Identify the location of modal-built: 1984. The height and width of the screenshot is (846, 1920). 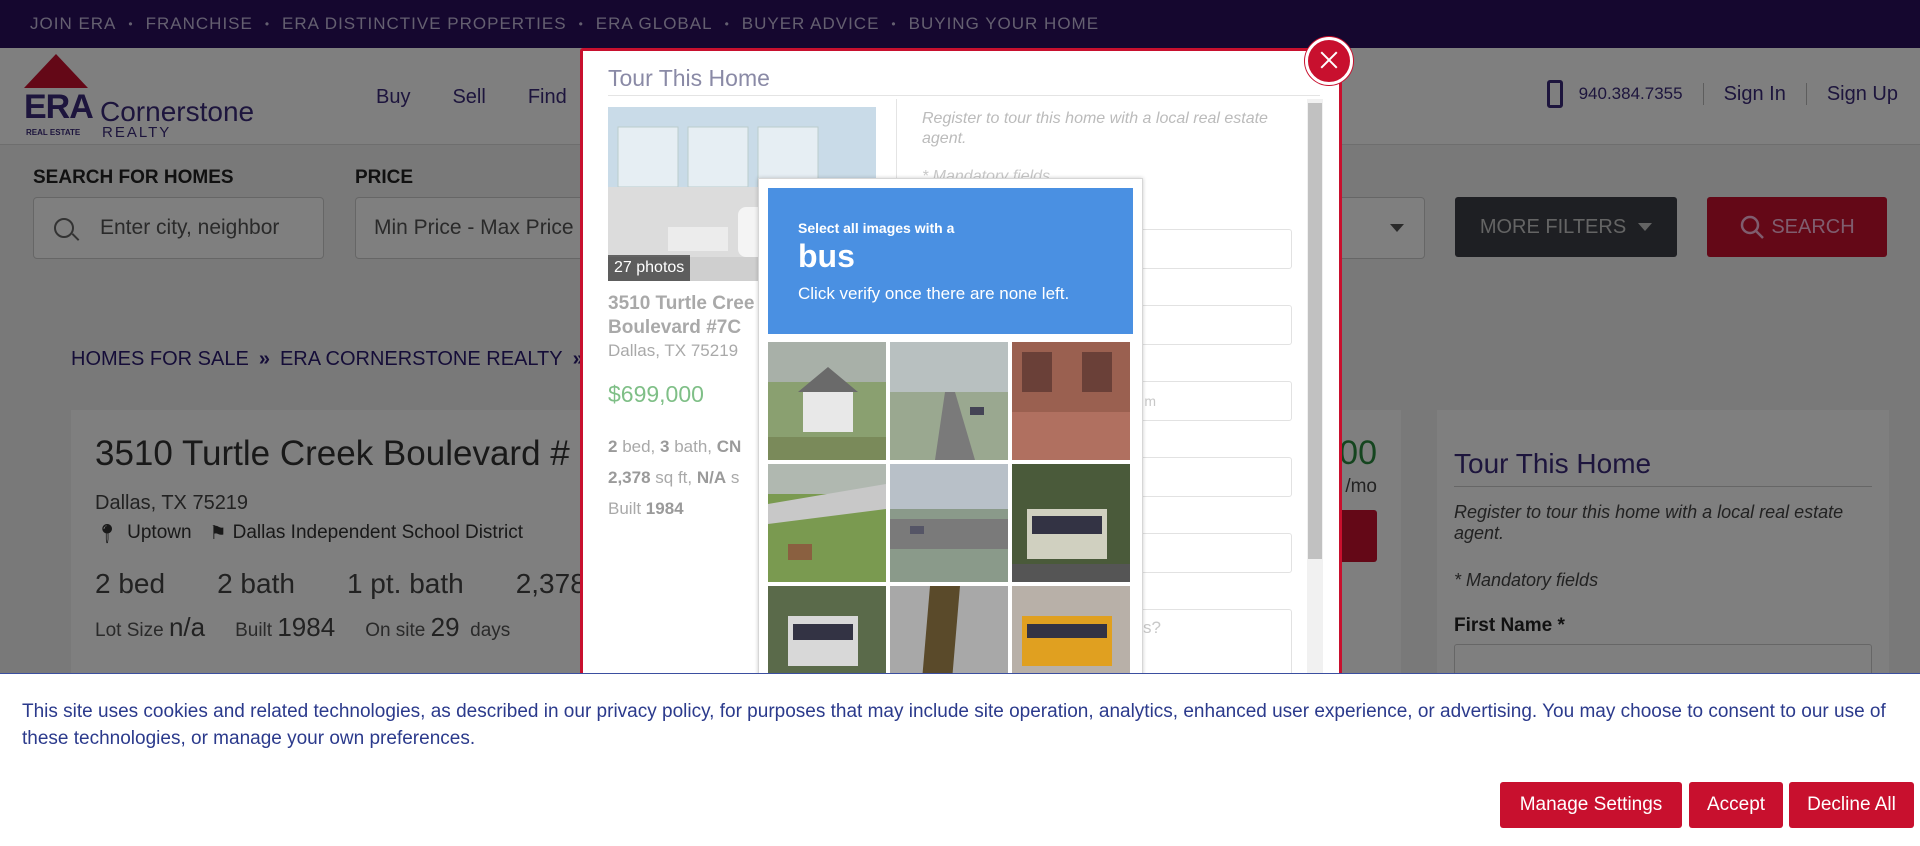
(664, 508).